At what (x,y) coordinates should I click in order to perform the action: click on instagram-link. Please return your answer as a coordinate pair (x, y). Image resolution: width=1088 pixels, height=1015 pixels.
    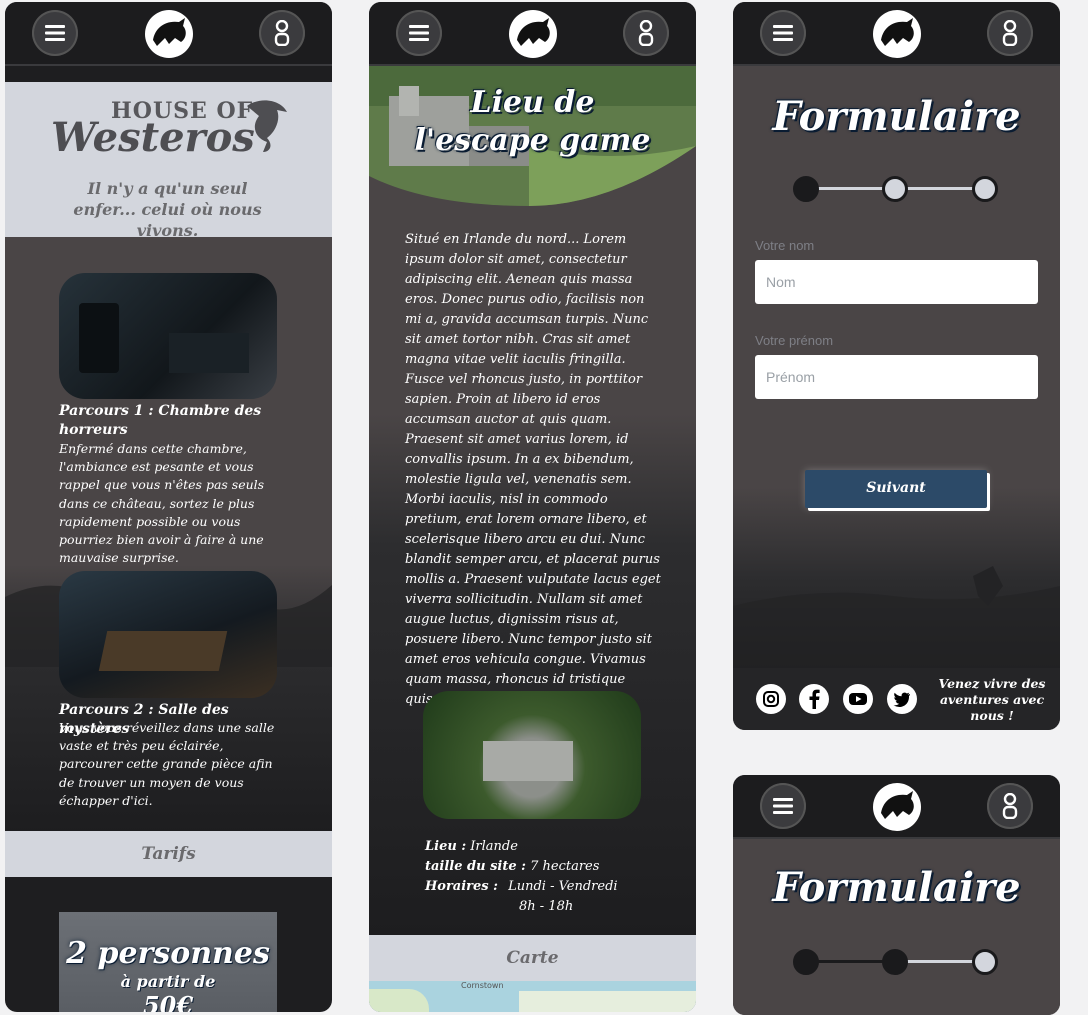
    Looking at the image, I should click on (771, 699).